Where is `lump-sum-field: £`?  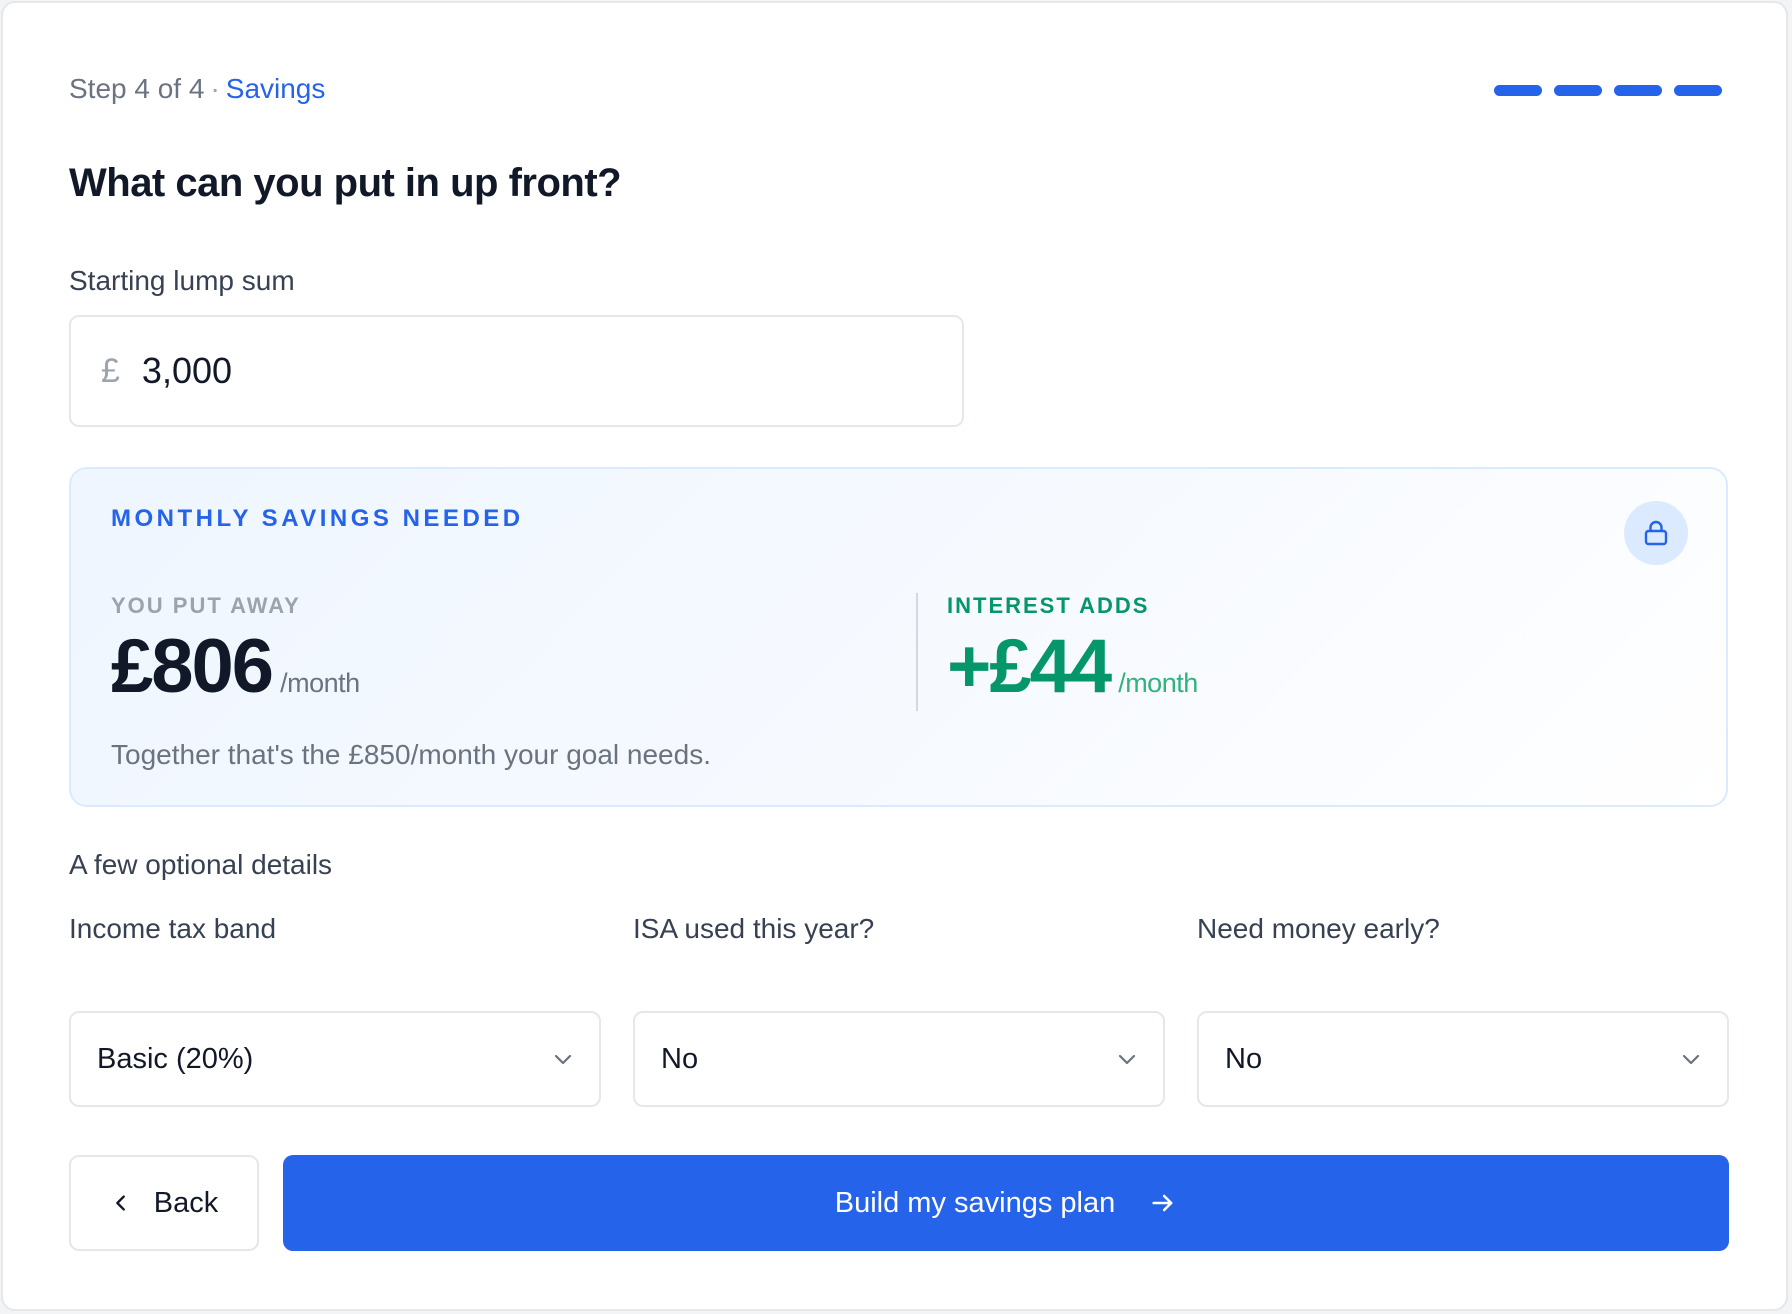 lump-sum-field: £ is located at coordinates (516, 371).